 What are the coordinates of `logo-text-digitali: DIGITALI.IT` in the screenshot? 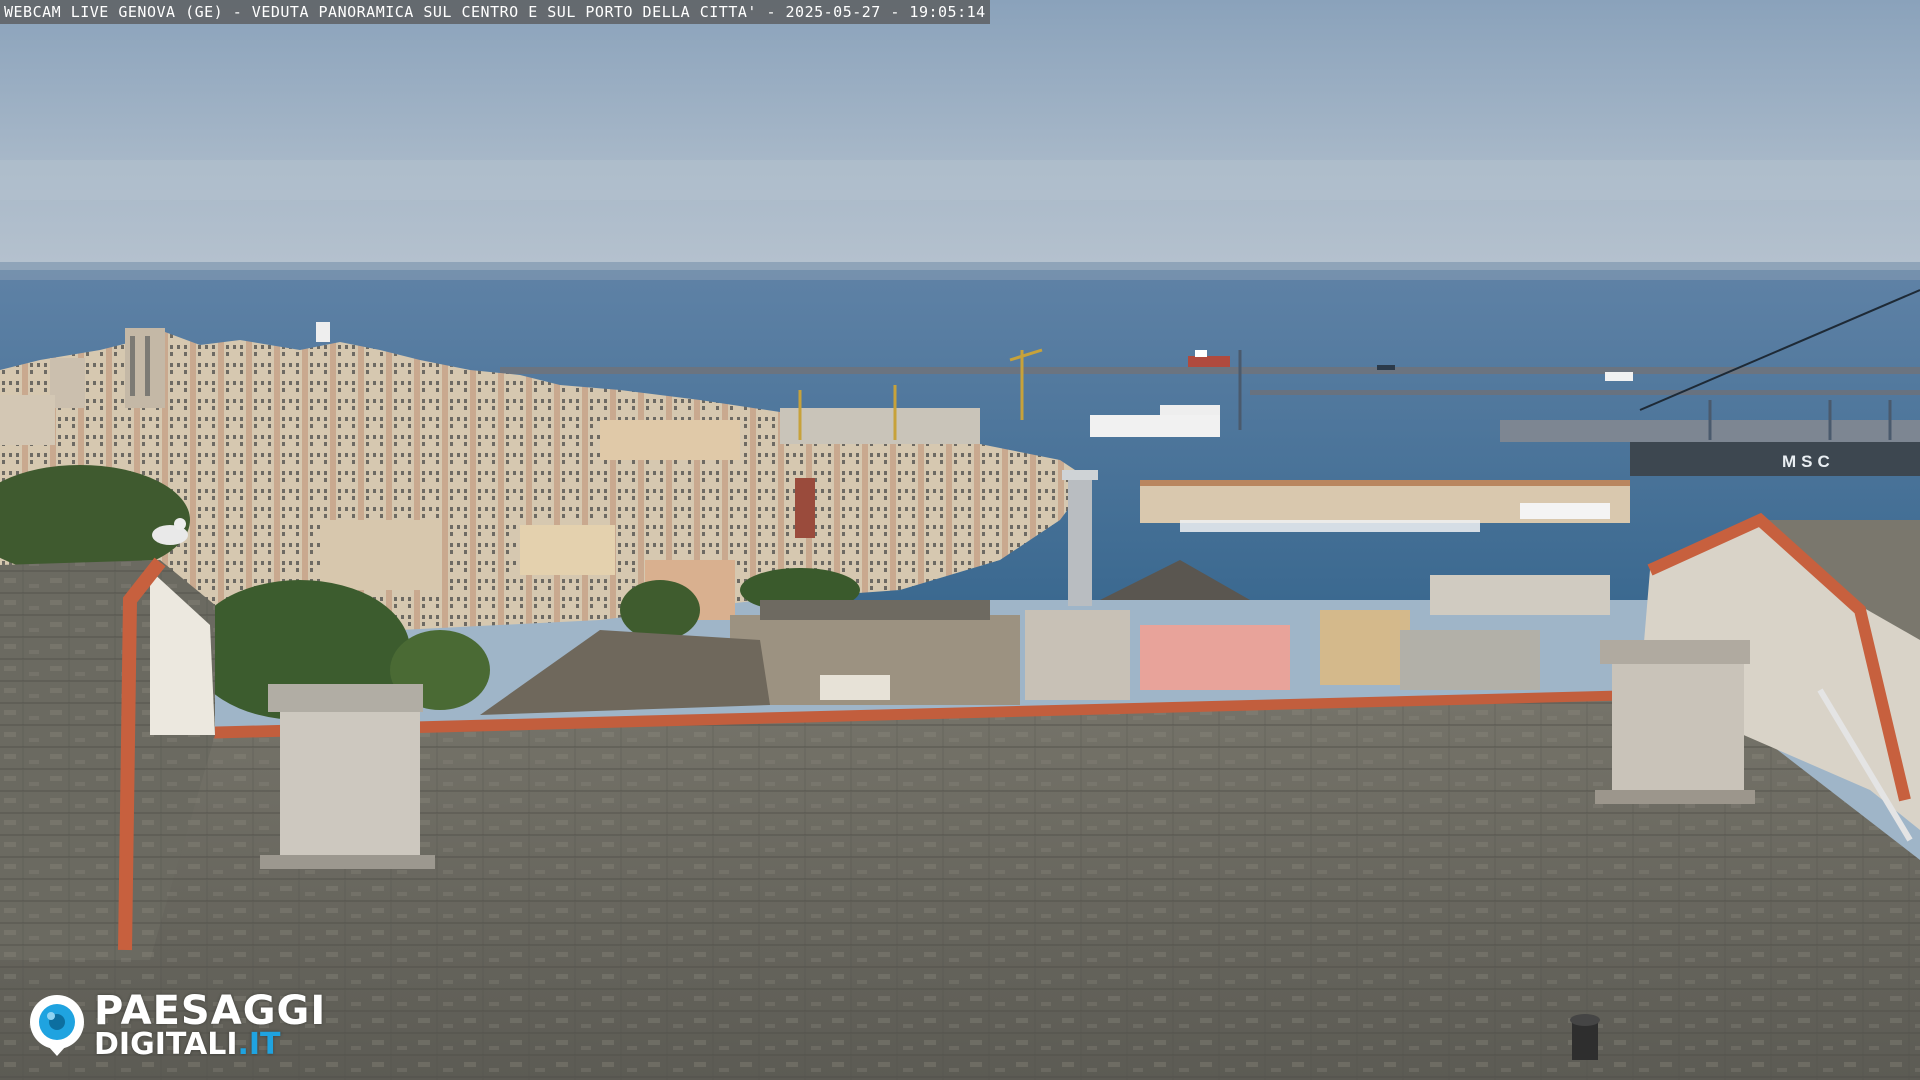 It's located at (187, 1045).